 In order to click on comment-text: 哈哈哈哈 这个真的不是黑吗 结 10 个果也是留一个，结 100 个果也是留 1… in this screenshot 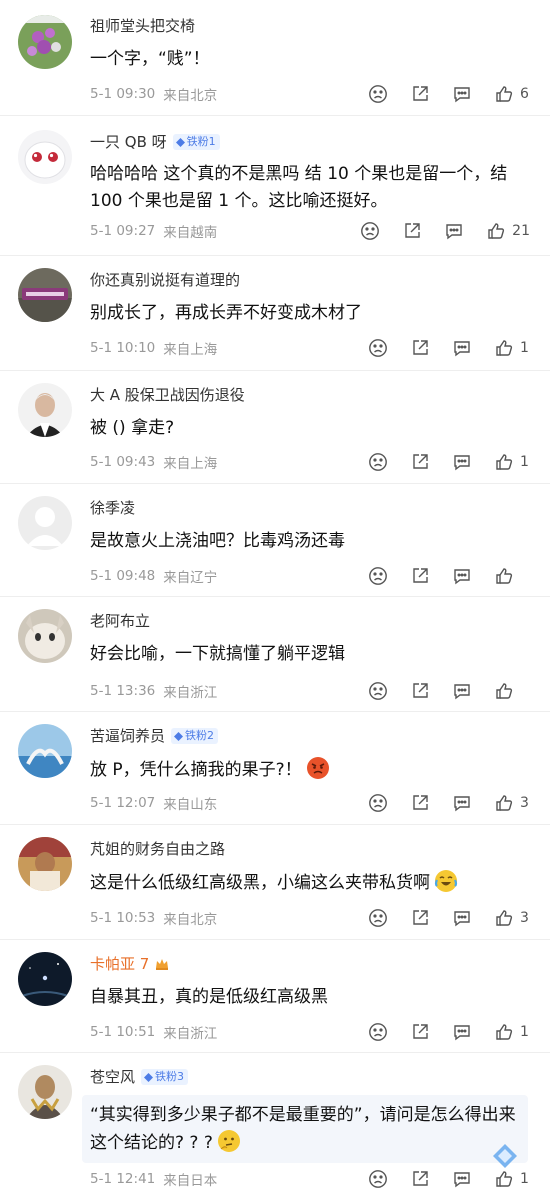, I will do `click(299, 187)`.